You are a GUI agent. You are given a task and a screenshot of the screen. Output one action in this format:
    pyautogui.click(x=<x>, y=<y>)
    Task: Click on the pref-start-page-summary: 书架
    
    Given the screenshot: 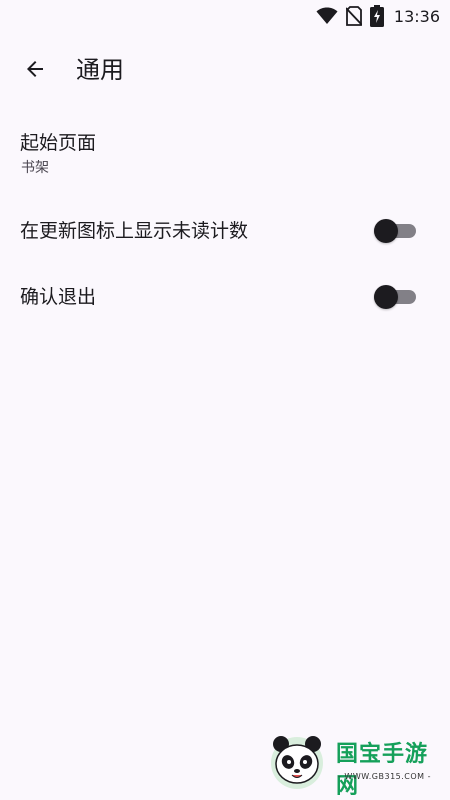 What is the action you would take?
    pyautogui.click(x=35, y=168)
    